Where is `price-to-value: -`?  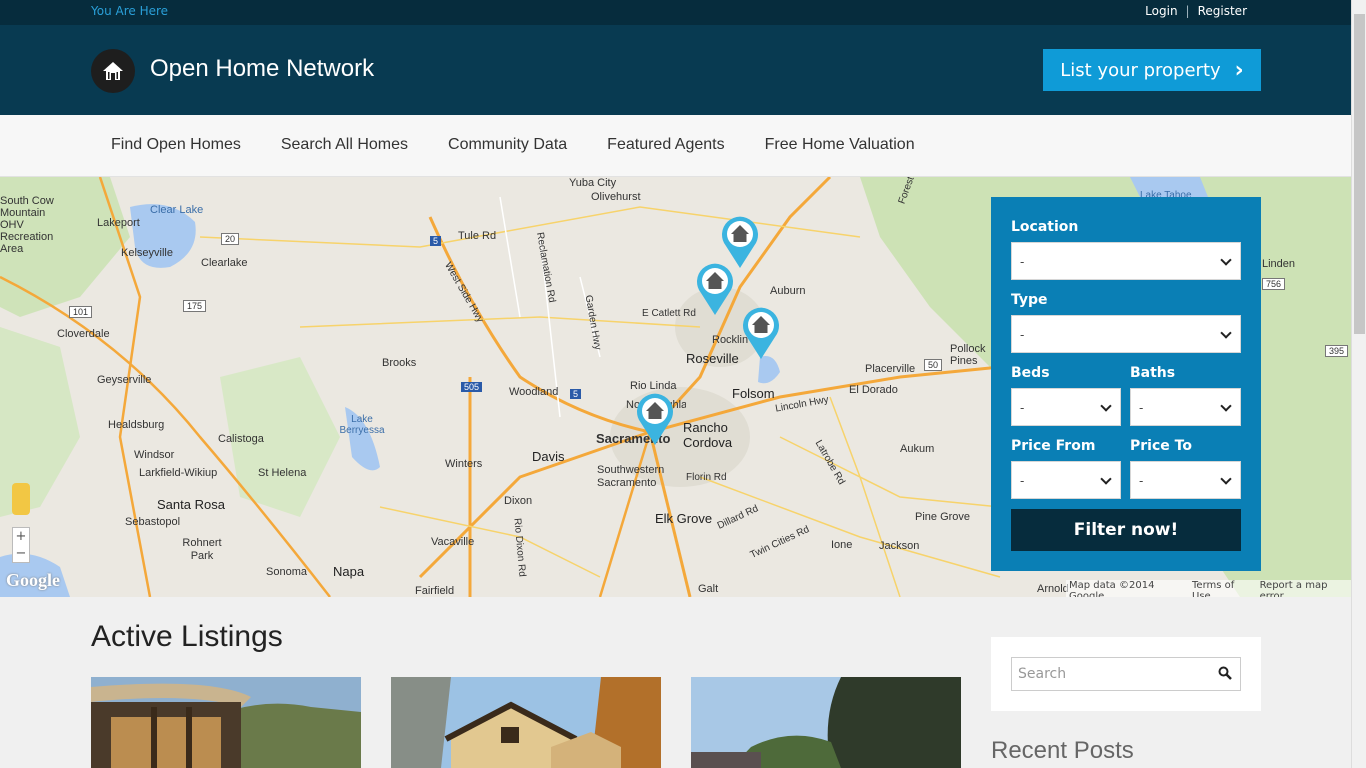 price-to-value: - is located at coordinates (1141, 481).